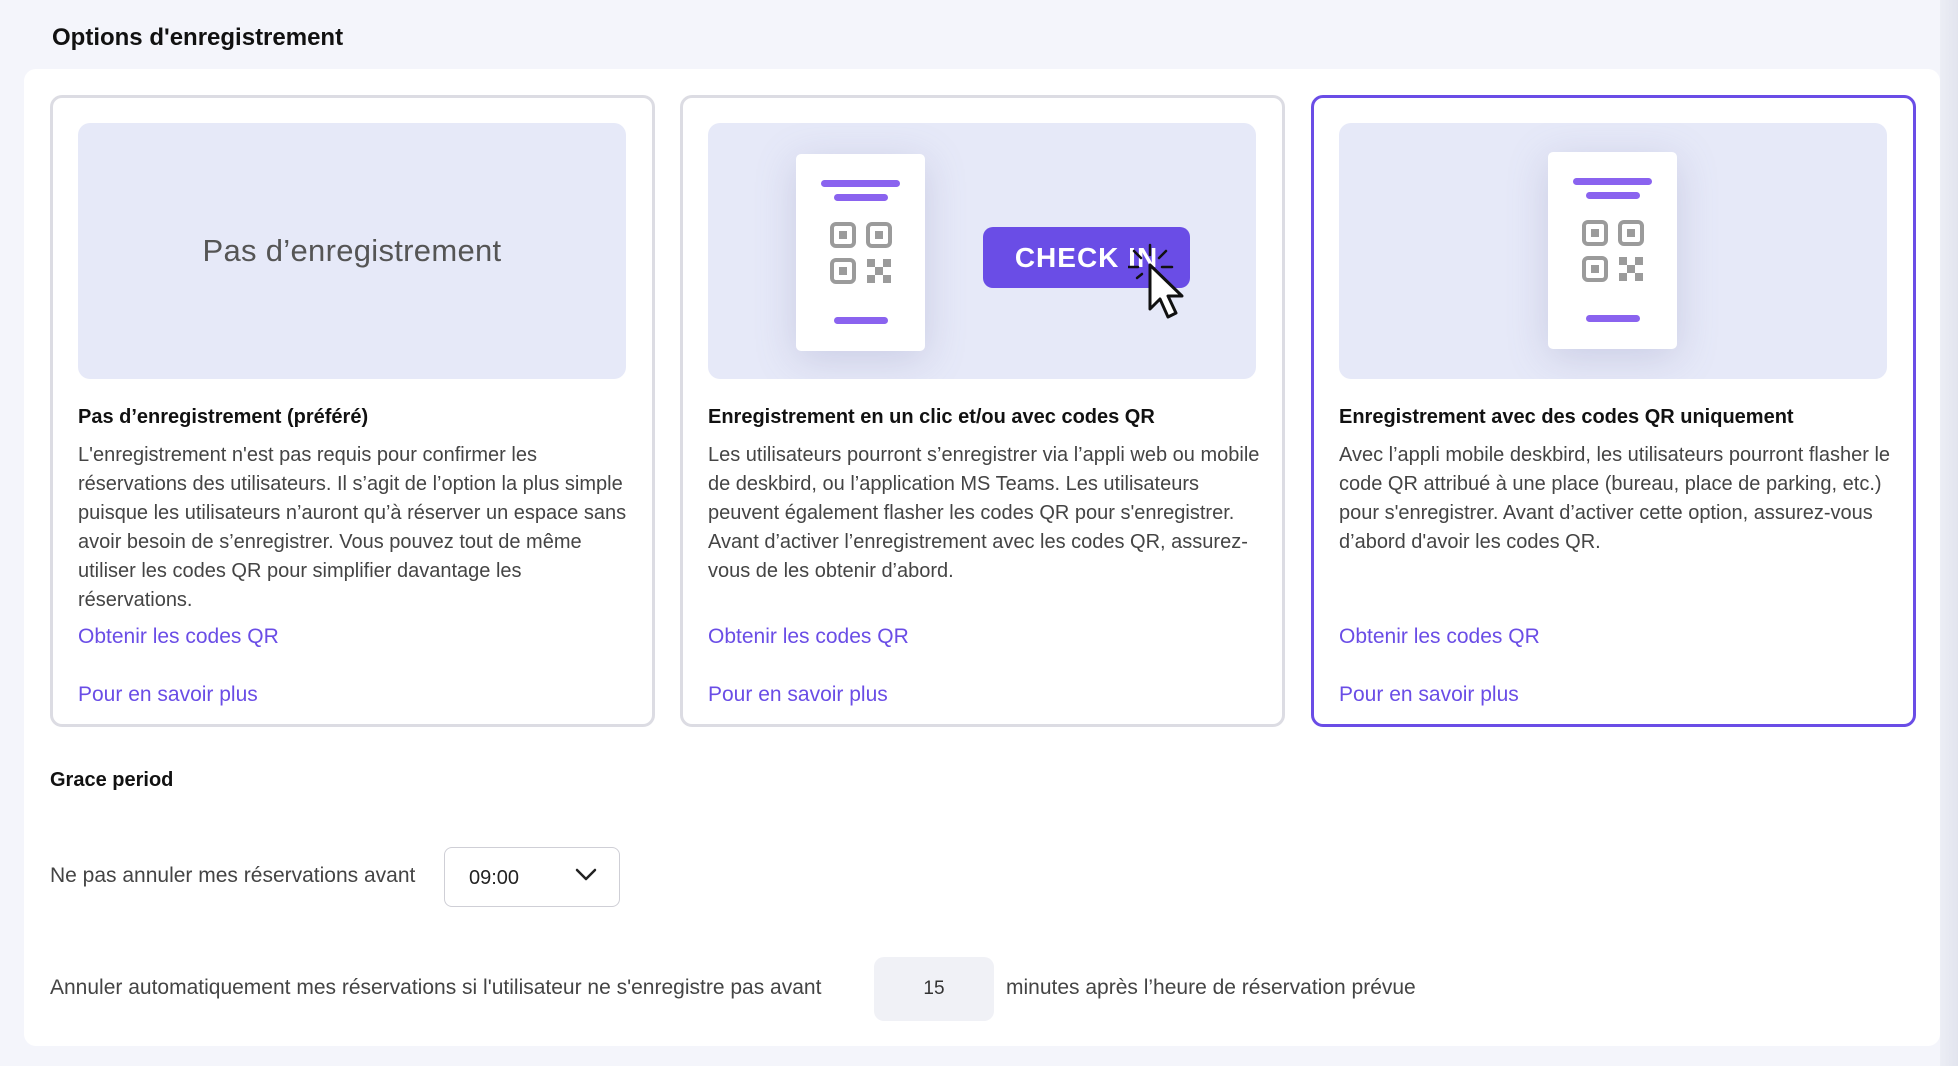 This screenshot has width=1958, height=1066. What do you see at coordinates (532, 877) in the screenshot?
I see `time-select: 09:00` at bounding box center [532, 877].